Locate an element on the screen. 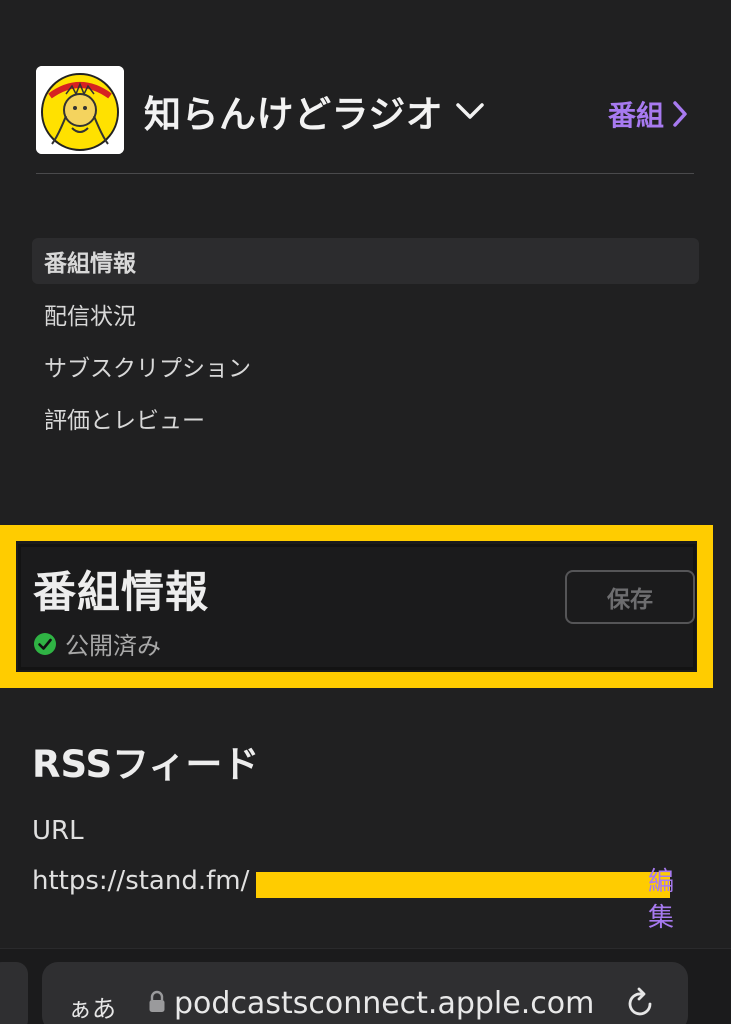 This screenshot has width=731, height=1024. nav-item-distribution-status: 配信状況 is located at coordinates (365, 314).